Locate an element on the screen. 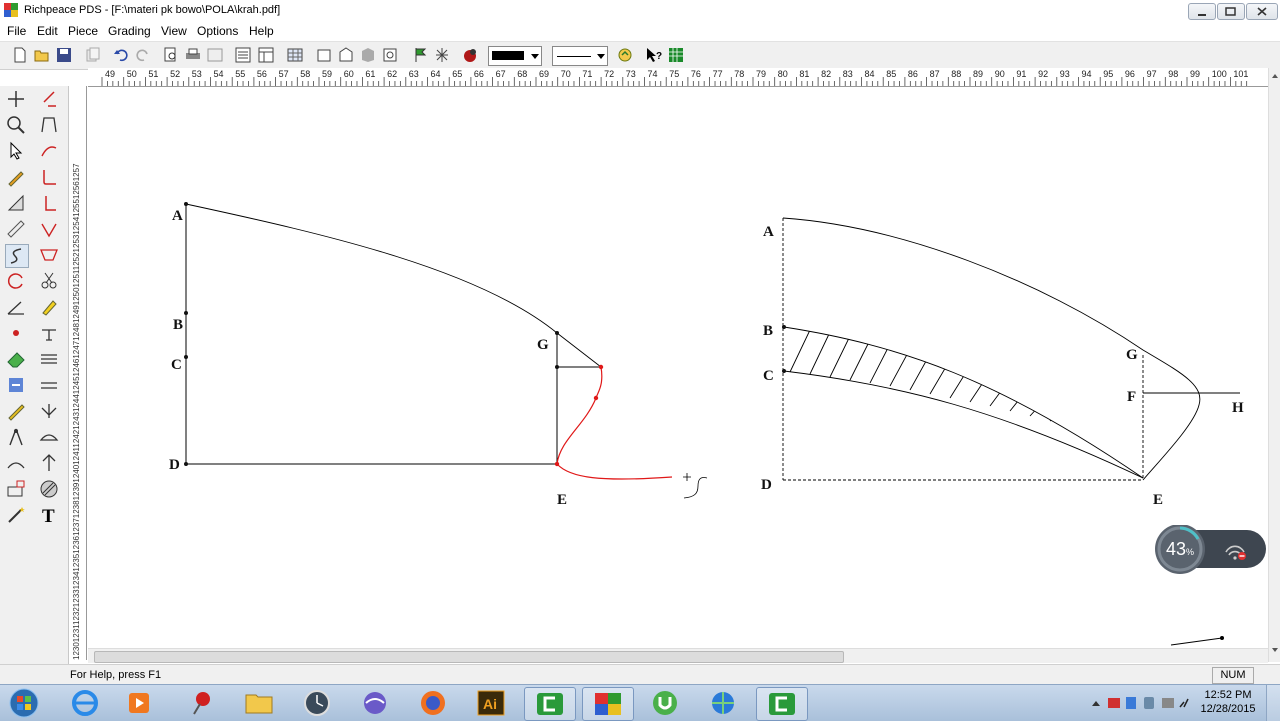 This screenshot has height=723, width=1280. grid-icon is located at coordinates (676, 55).